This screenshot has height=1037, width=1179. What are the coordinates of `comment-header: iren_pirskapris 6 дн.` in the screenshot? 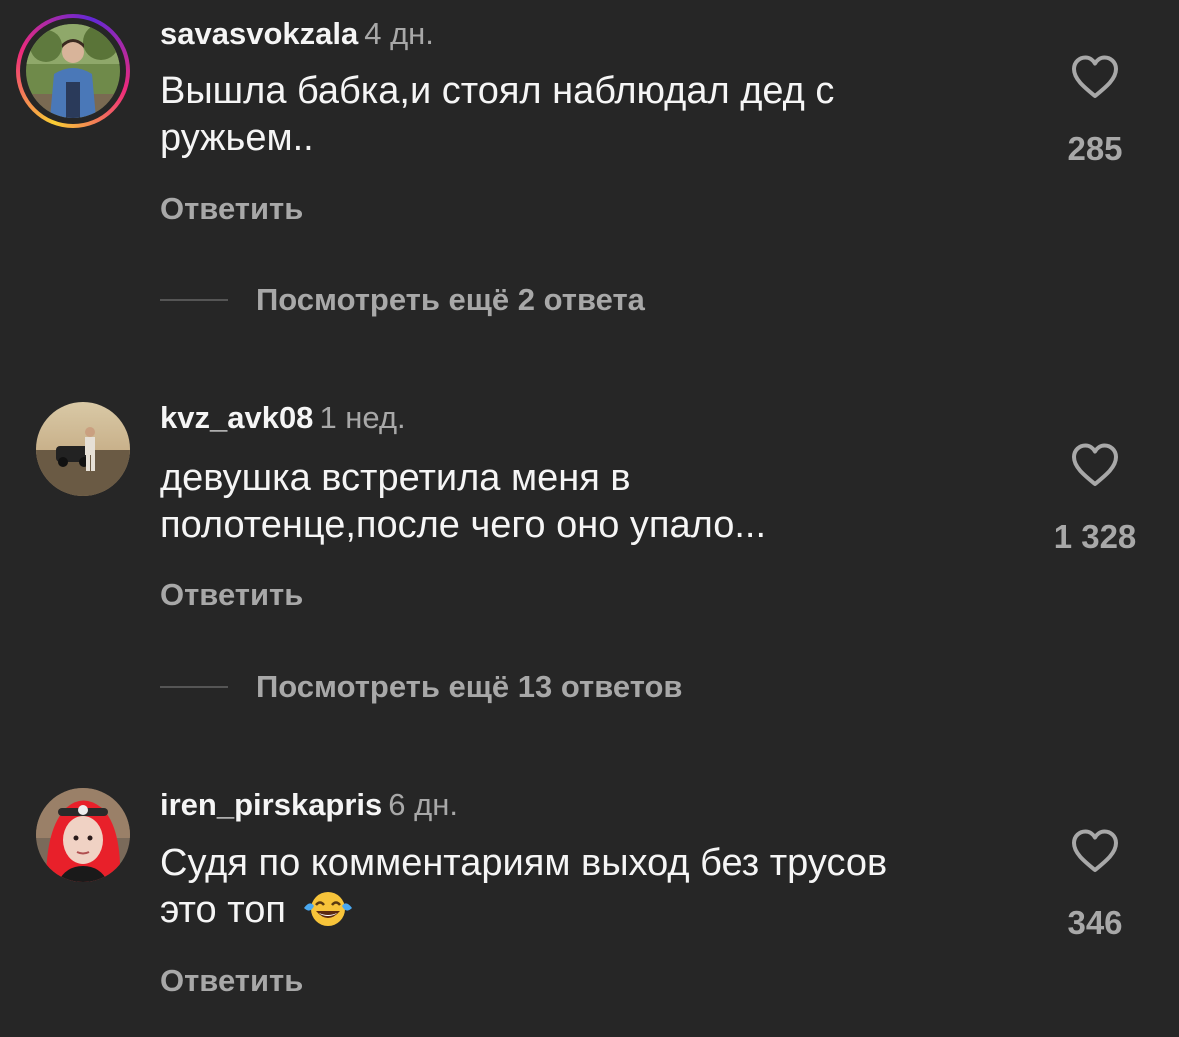 It's located at (309, 805).